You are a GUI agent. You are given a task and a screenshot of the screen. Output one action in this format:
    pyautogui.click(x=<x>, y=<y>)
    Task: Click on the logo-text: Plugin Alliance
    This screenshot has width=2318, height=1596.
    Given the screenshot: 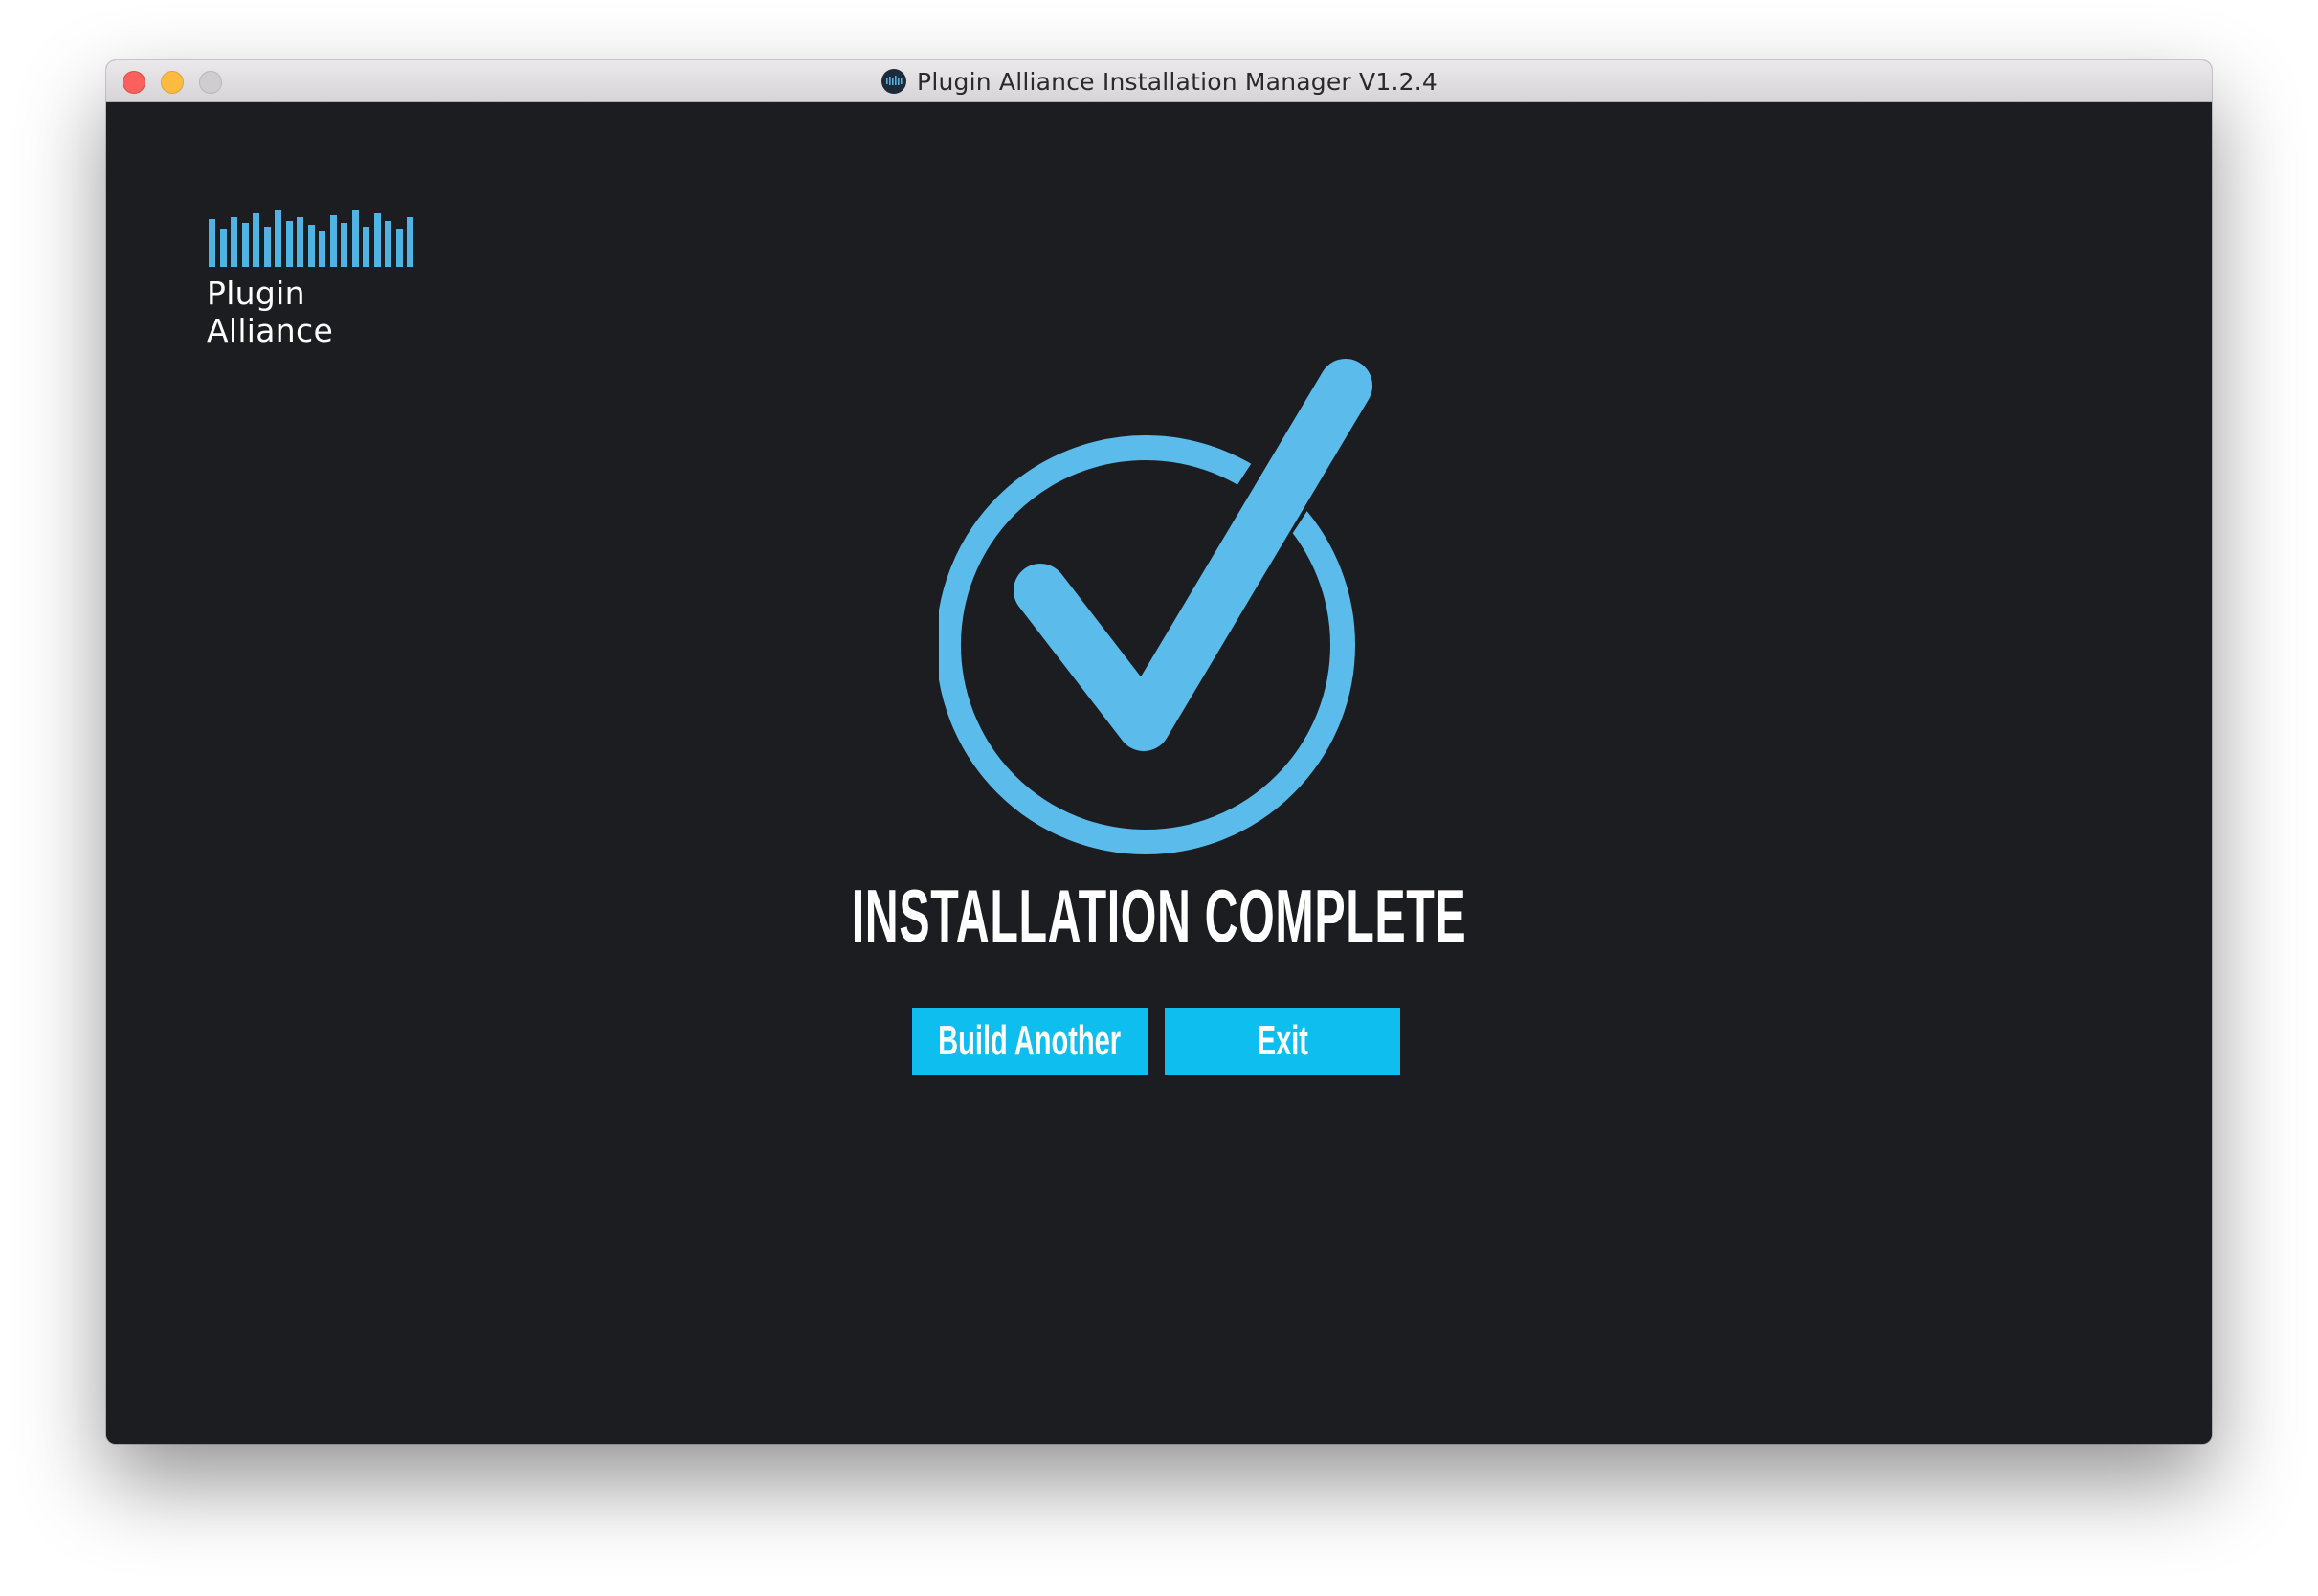 What is the action you would take?
    pyautogui.click(x=271, y=312)
    